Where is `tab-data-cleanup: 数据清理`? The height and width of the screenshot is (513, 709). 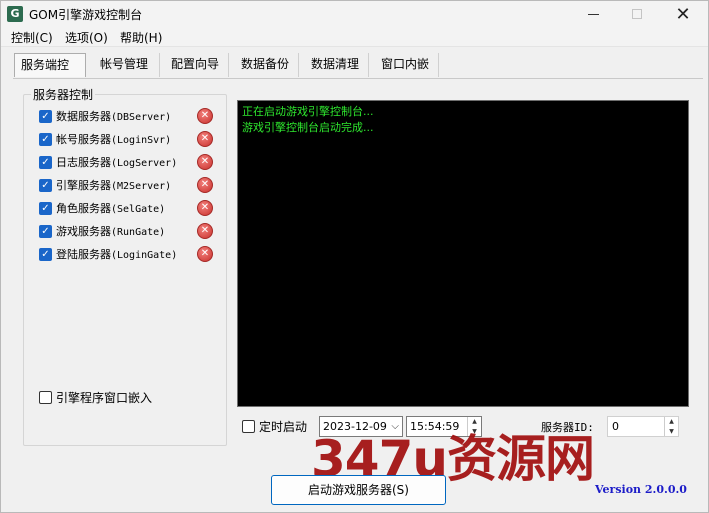
tab-data-cleanup: 数据清理 is located at coordinates (337, 65).